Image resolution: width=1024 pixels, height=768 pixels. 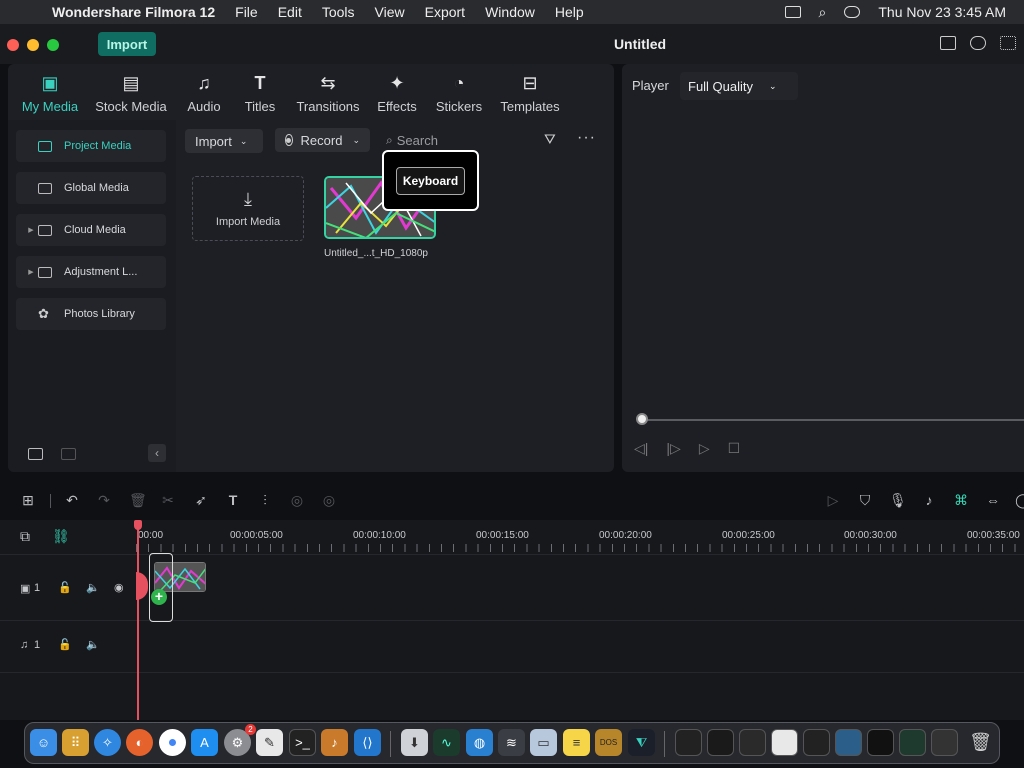 What do you see at coordinates (260, 92) in the screenshot?
I see `tab-titles: T Titles` at bounding box center [260, 92].